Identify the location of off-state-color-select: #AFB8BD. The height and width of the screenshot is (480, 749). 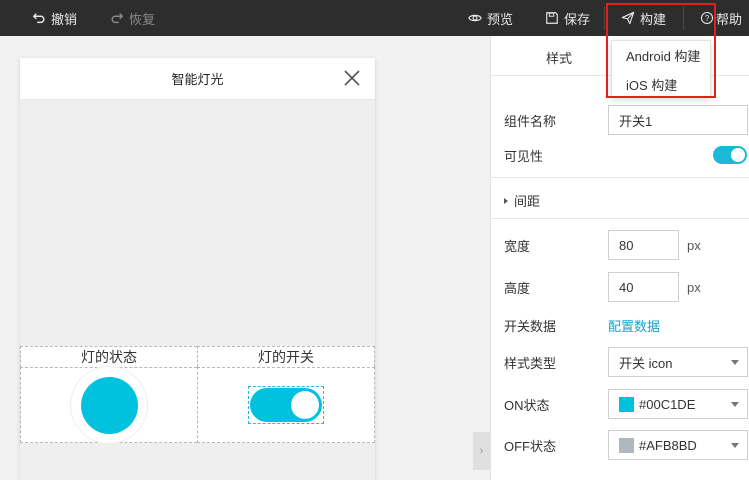
(678, 445).